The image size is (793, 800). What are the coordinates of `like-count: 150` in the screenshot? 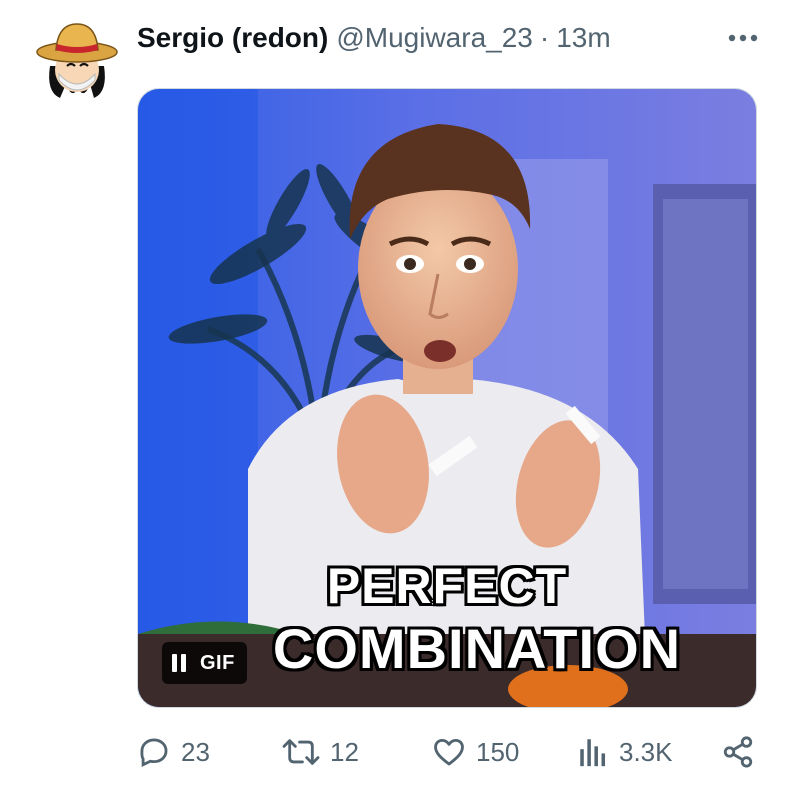 It's located at (498, 751).